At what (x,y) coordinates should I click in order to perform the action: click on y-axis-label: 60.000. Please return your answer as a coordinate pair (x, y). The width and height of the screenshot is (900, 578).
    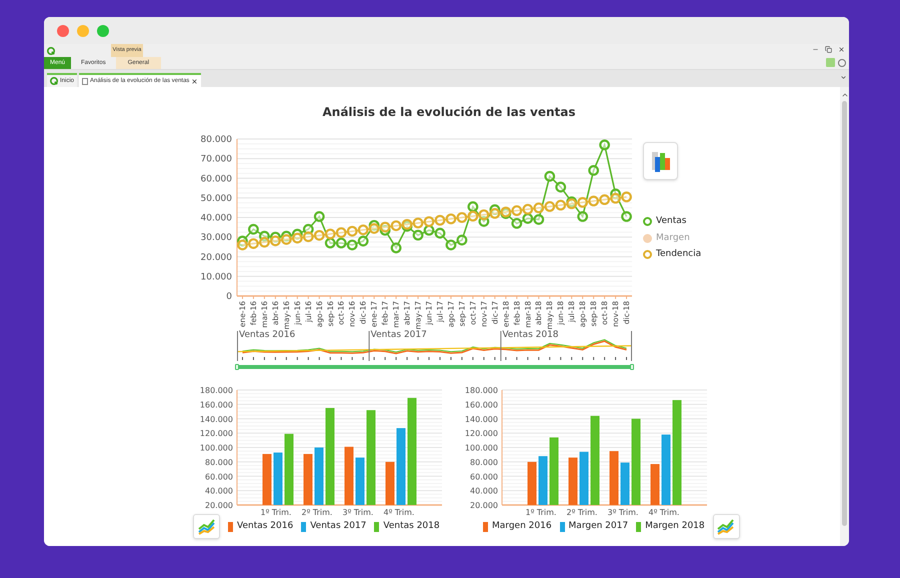
    Looking at the image, I should click on (484, 477).